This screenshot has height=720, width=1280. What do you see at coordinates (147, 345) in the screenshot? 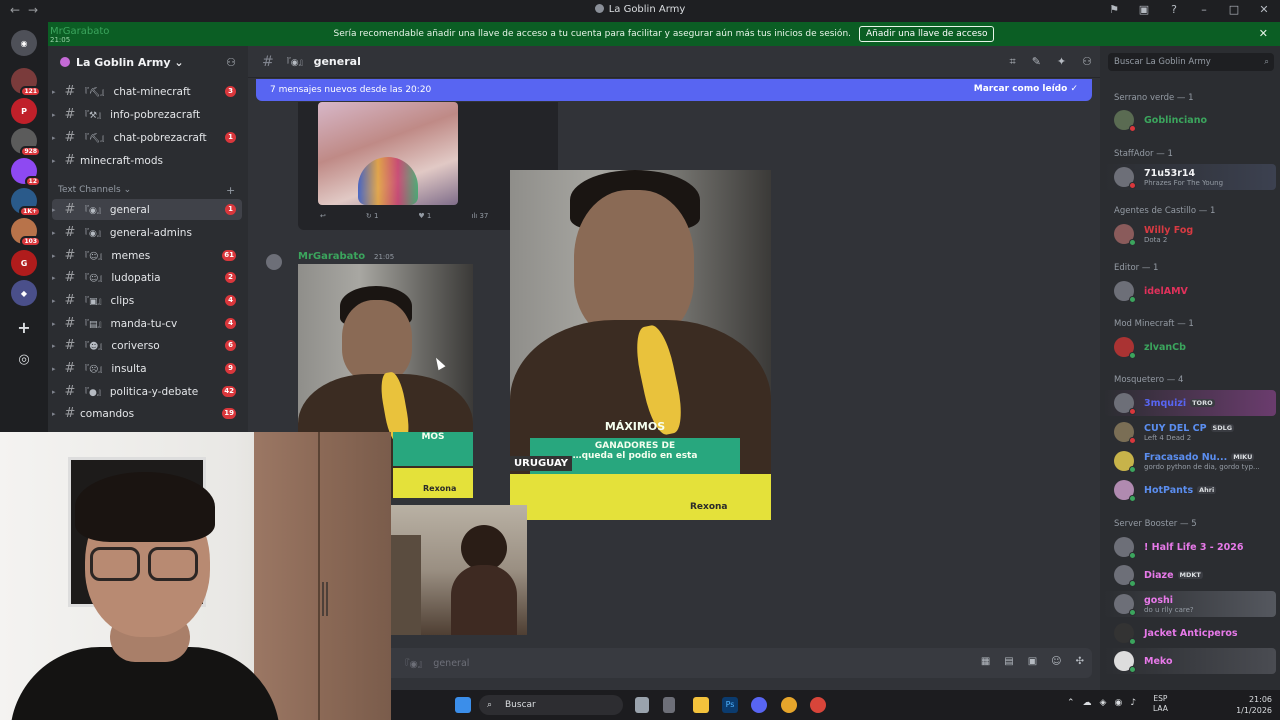
I see `channel-item: ▸ # 『☻』 coriverso 6` at bounding box center [147, 345].